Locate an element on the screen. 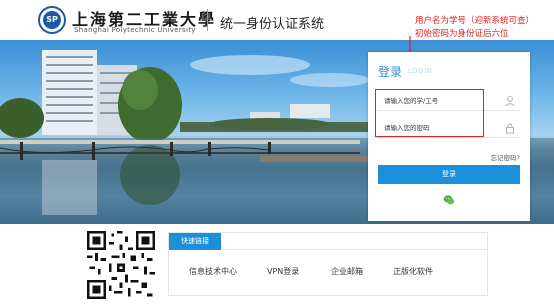 The image size is (554, 306). input-highlight-box is located at coordinates (429, 113).